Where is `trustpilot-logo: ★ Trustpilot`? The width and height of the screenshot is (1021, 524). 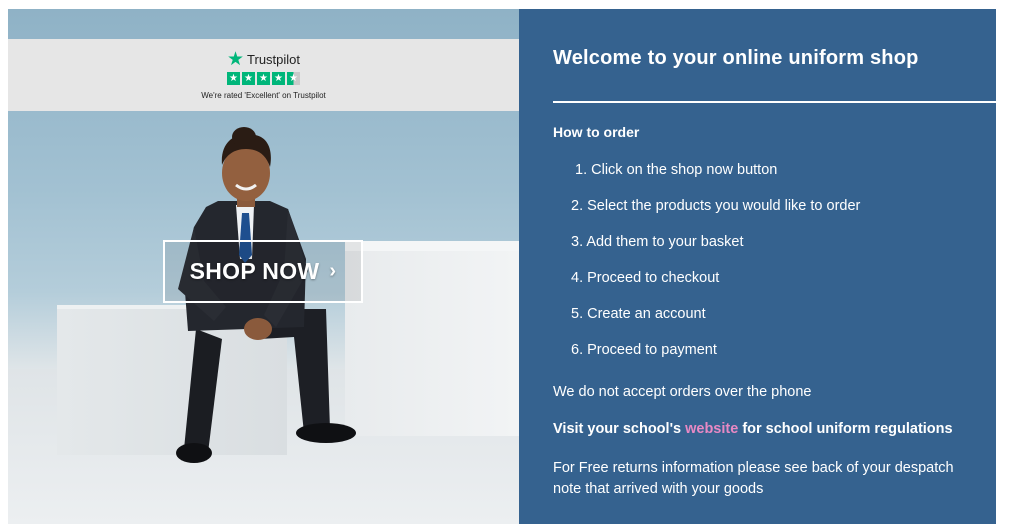
trustpilot-logo: ★ Trustpilot is located at coordinates (263, 59).